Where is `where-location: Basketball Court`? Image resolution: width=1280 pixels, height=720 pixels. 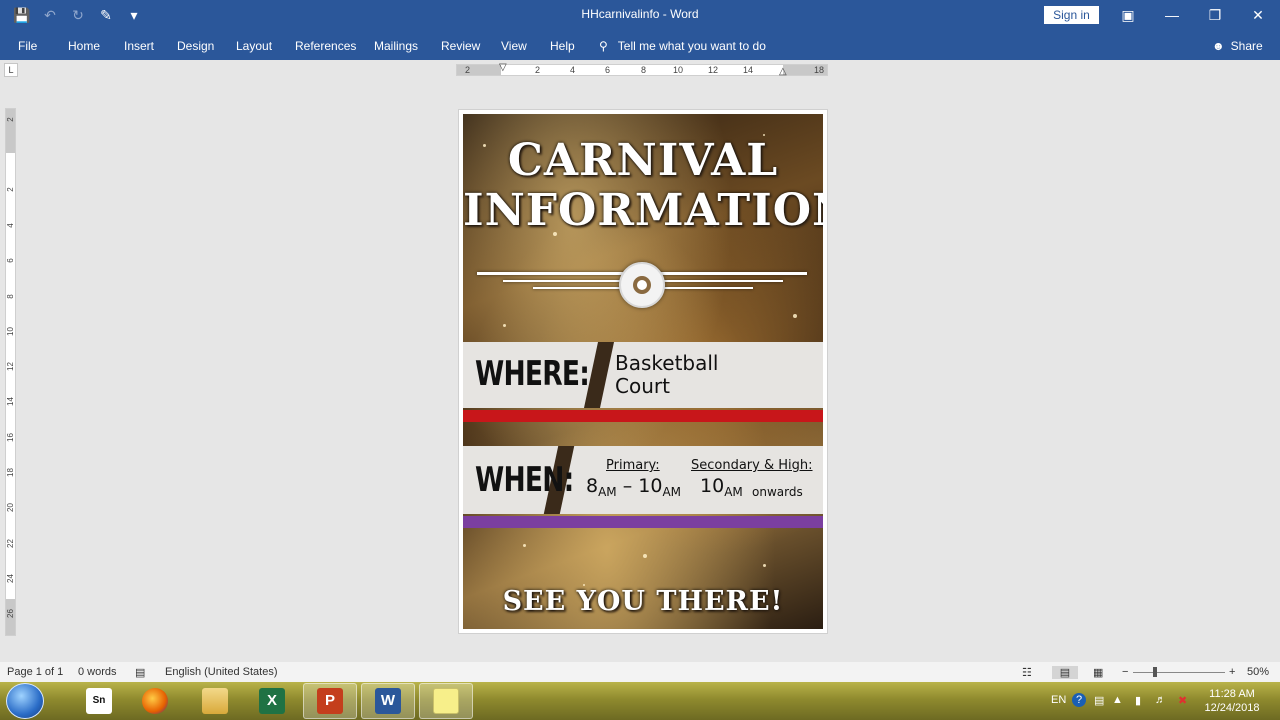 where-location: Basketball Court is located at coordinates (666, 375).